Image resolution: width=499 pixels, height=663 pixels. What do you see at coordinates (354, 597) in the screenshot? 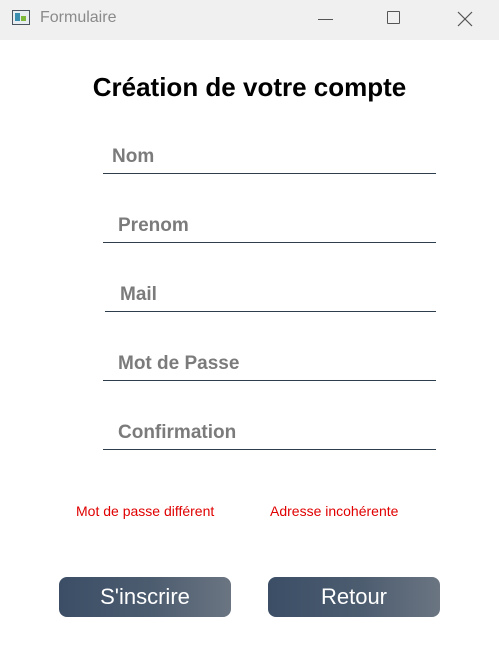
I see `back-button: Retour` at bounding box center [354, 597].